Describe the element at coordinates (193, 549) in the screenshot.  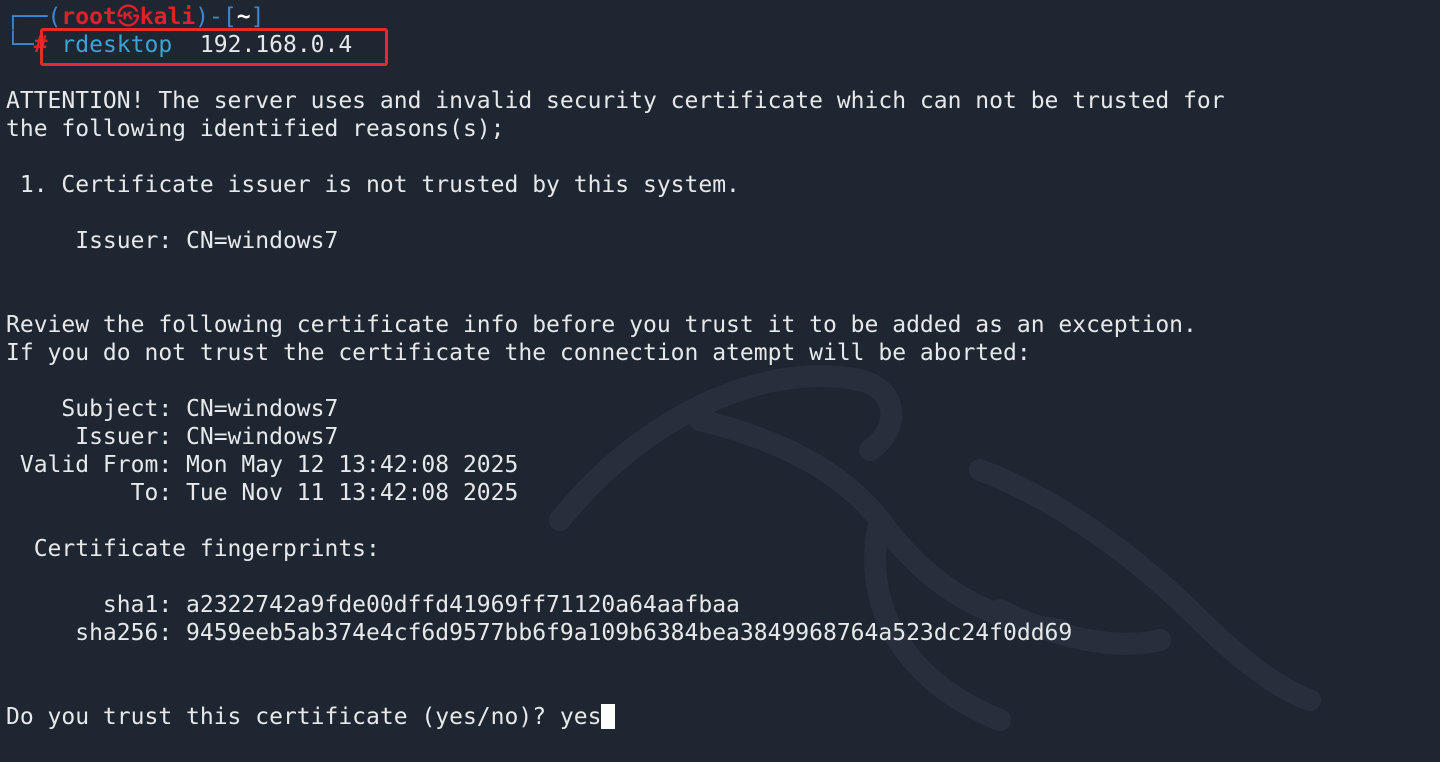
I see `fingerprints-heading: Certificate fingerprints:` at that location.